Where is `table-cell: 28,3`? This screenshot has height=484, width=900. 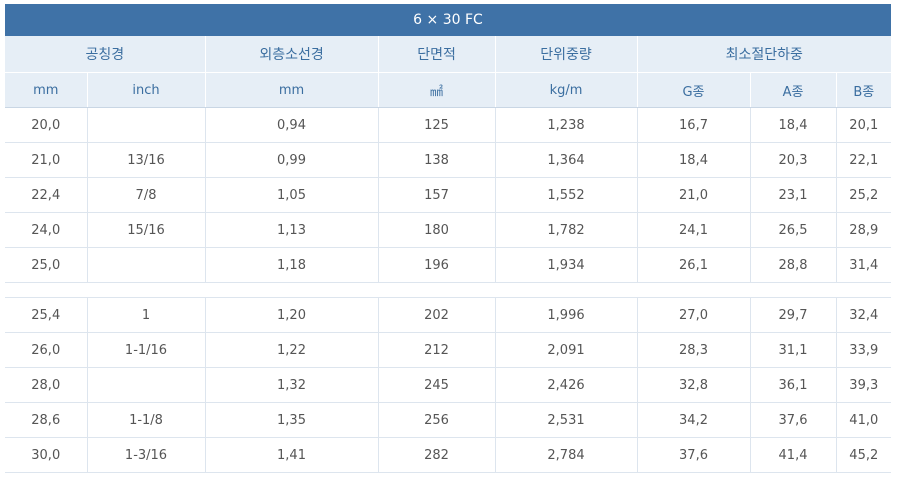
table-cell: 28,3 is located at coordinates (694, 350).